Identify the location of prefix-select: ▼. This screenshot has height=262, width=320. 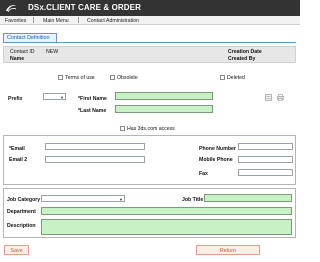
(54, 96).